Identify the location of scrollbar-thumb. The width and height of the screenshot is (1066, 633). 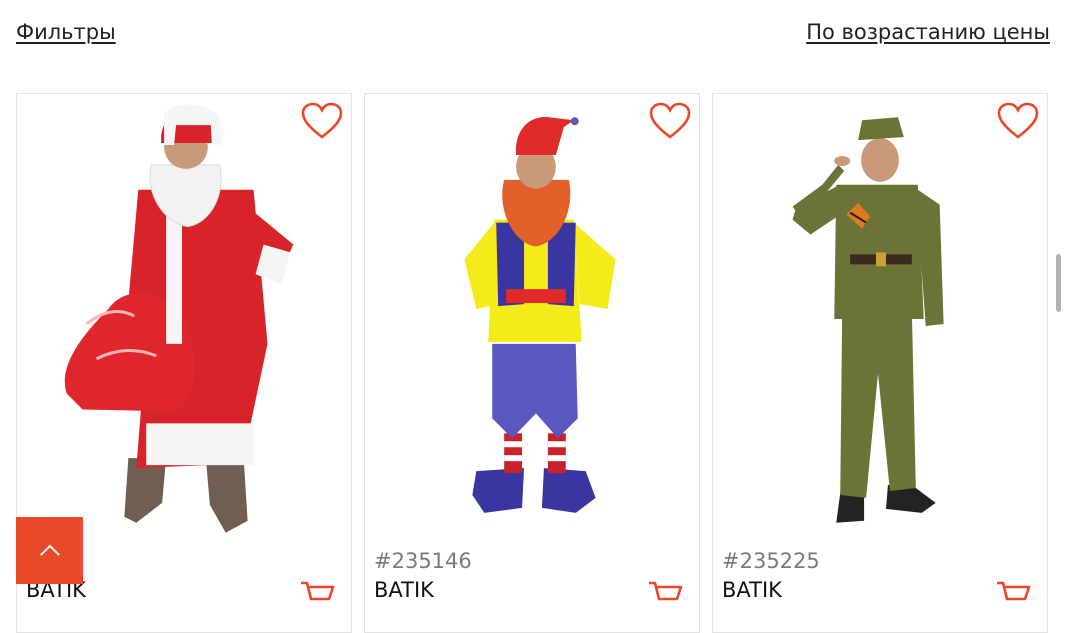
(1058, 283).